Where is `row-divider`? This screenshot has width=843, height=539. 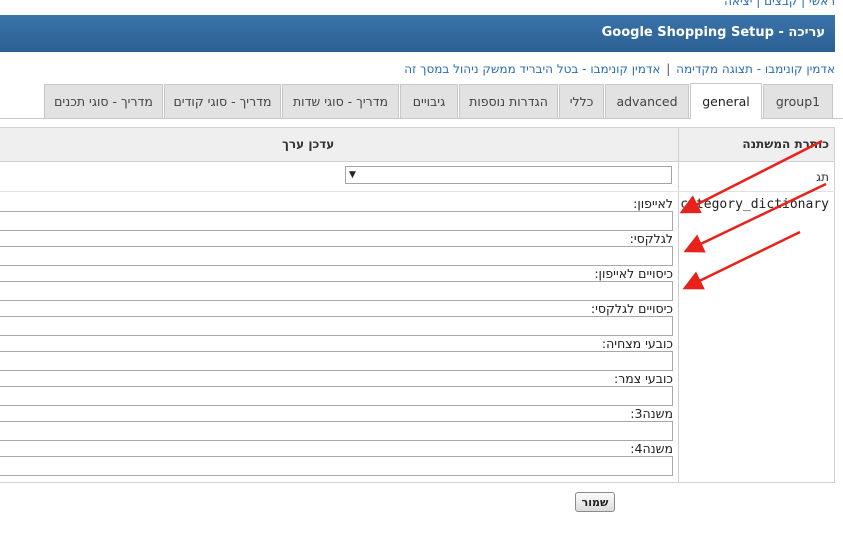
row-divider is located at coordinates (417, 191).